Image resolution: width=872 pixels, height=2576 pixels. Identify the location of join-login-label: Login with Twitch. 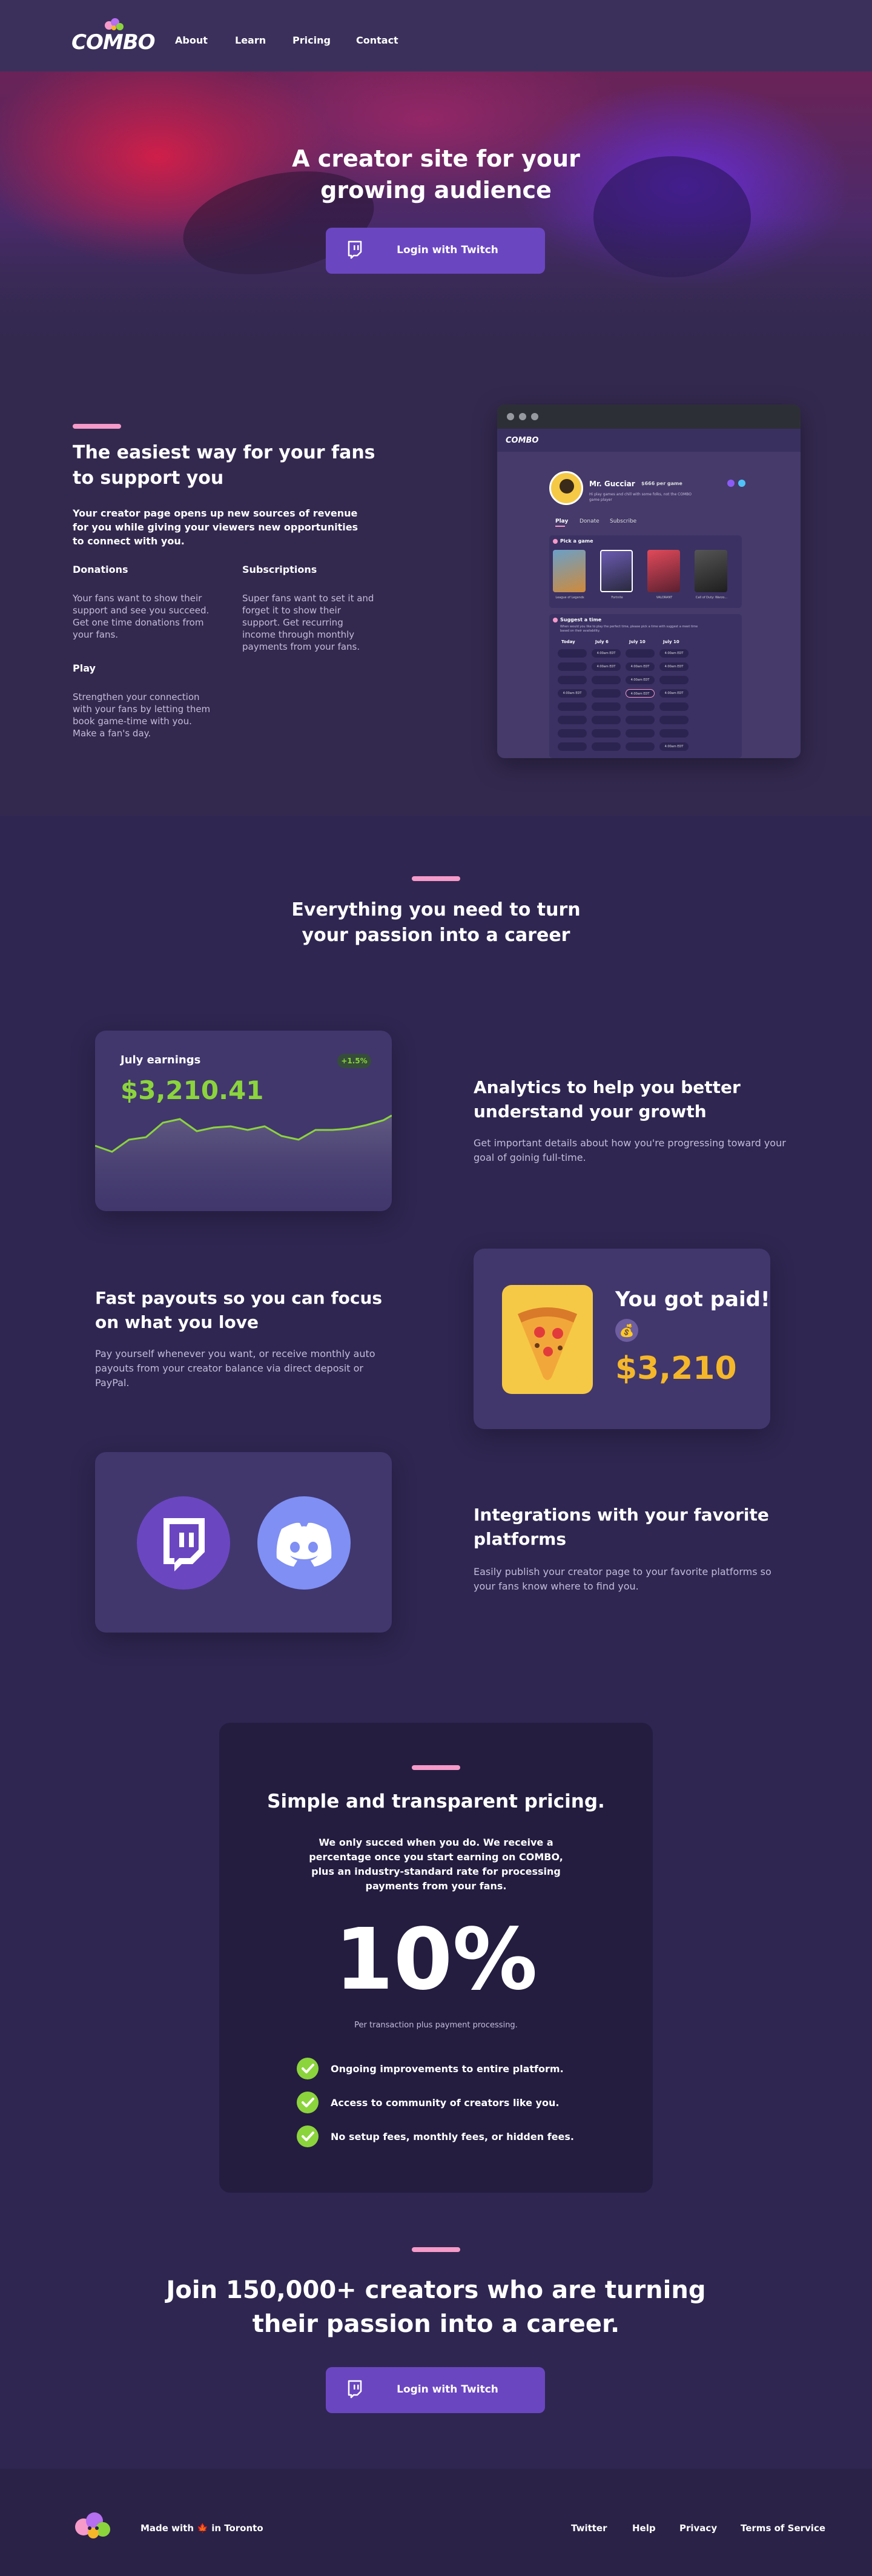
(447, 2389).